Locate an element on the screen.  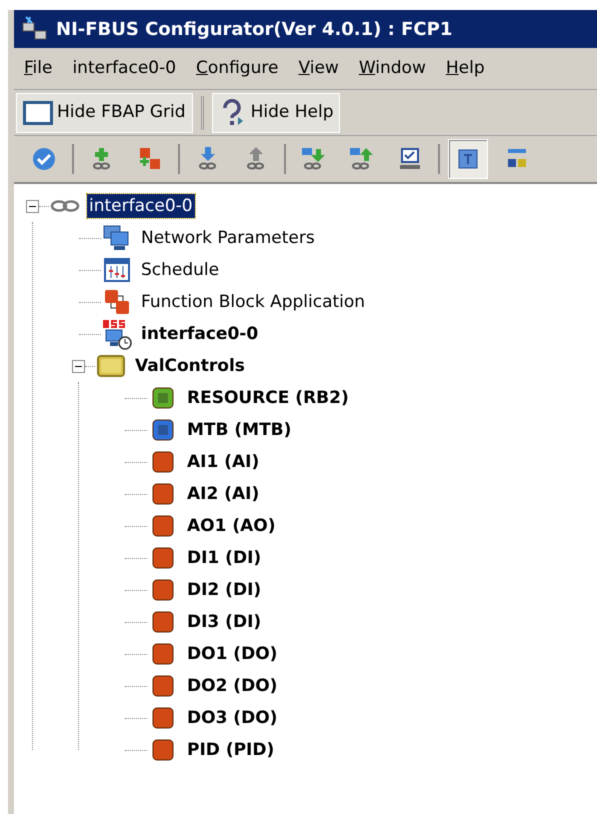
toolbar-button is located at coordinates (468, 159).